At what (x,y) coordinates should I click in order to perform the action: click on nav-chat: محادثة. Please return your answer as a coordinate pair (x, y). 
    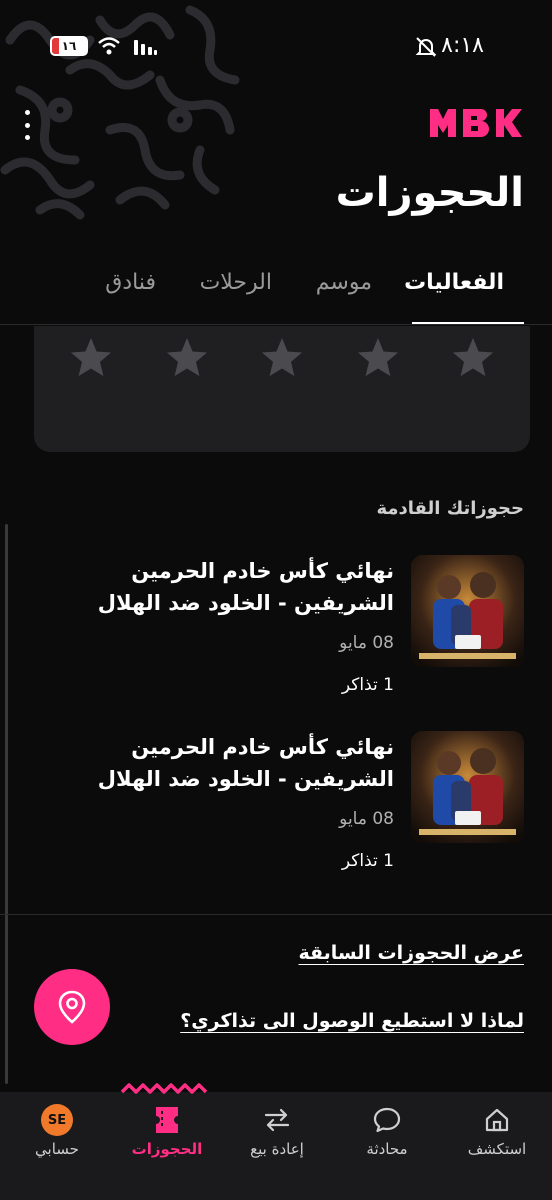
    Looking at the image, I should click on (387, 1146).